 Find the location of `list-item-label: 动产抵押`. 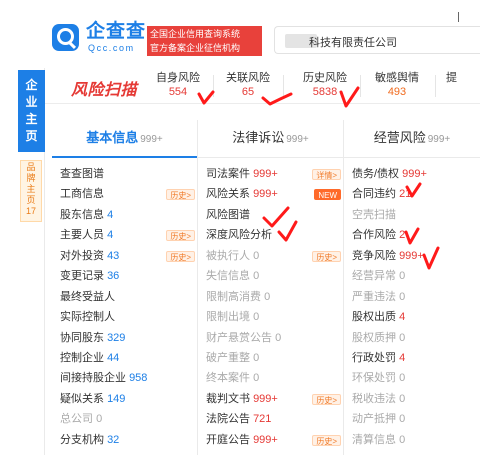

list-item-label: 动产抵押 is located at coordinates (374, 419).